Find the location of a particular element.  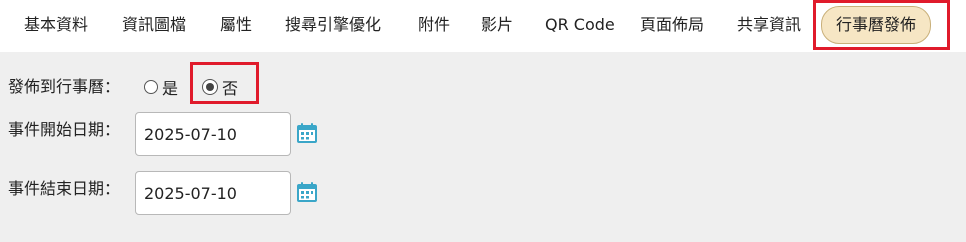

tab-basic-info: 基本資料 is located at coordinates (56, 26).